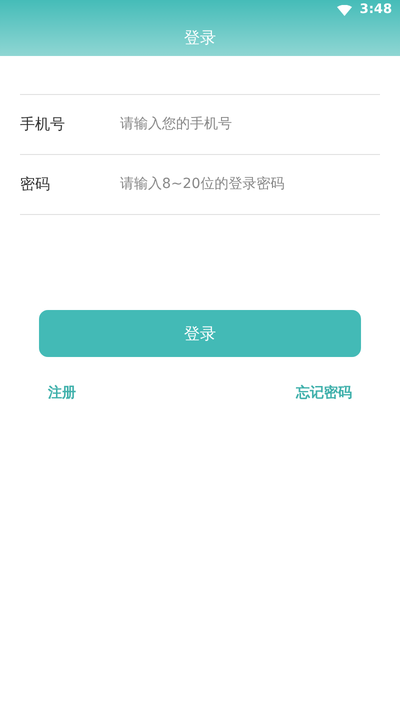 Image resolution: width=400 pixels, height=710 pixels. Describe the element at coordinates (35, 185) in the screenshot. I see `field-label: 密码` at that location.